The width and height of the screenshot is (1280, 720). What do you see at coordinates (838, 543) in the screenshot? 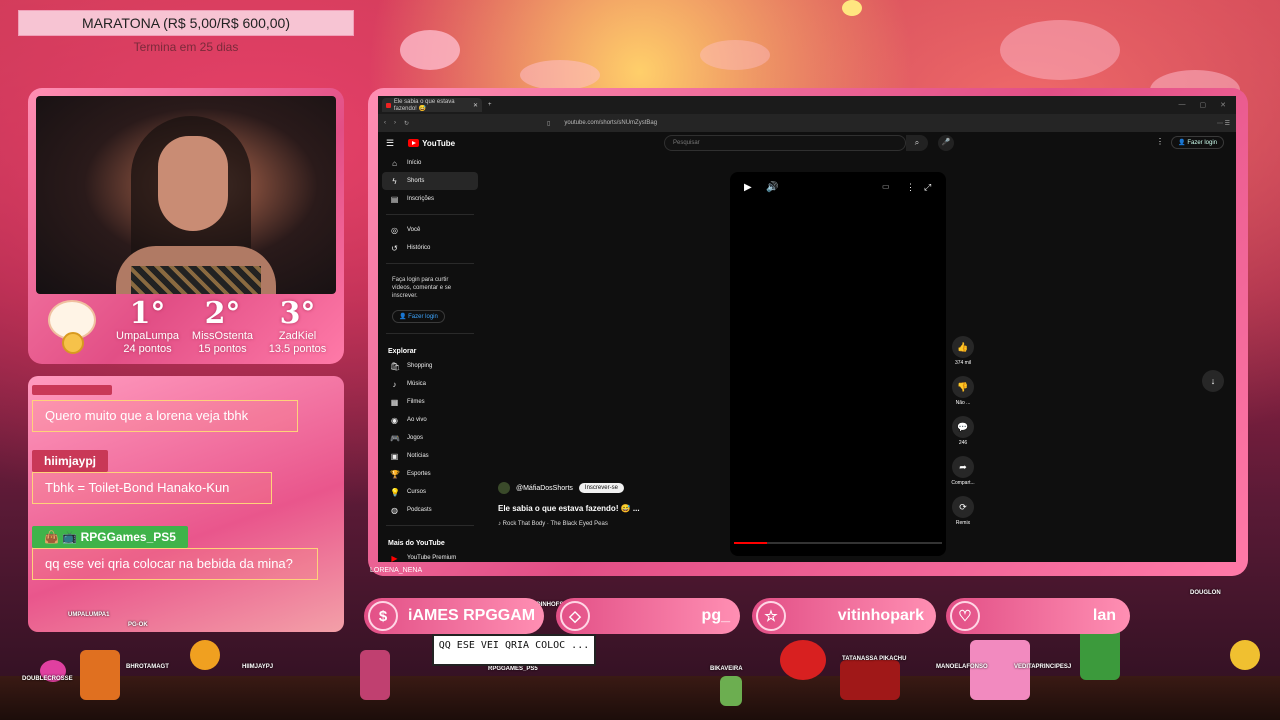
I see `progress-bar` at bounding box center [838, 543].